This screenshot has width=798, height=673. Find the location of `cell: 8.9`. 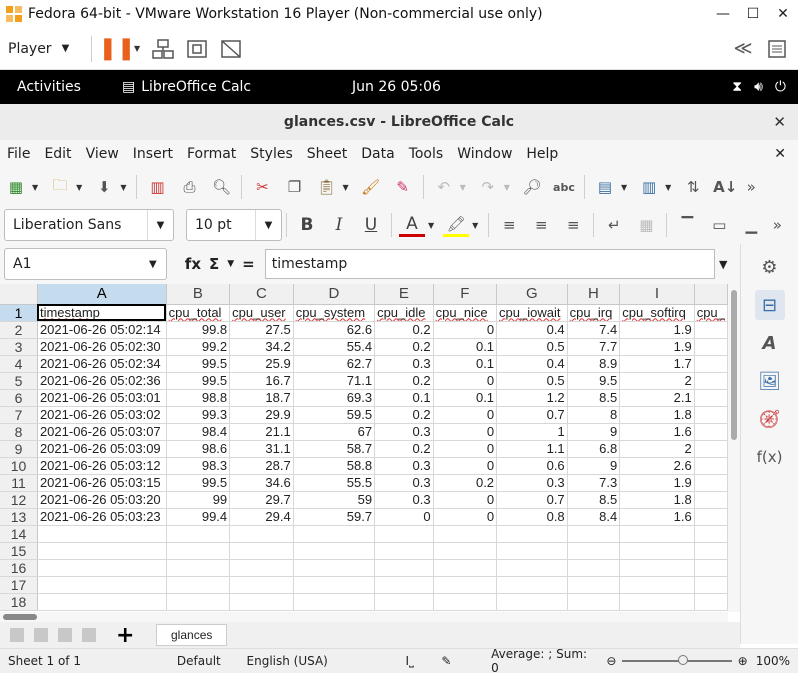

cell: 8.9 is located at coordinates (594, 364).